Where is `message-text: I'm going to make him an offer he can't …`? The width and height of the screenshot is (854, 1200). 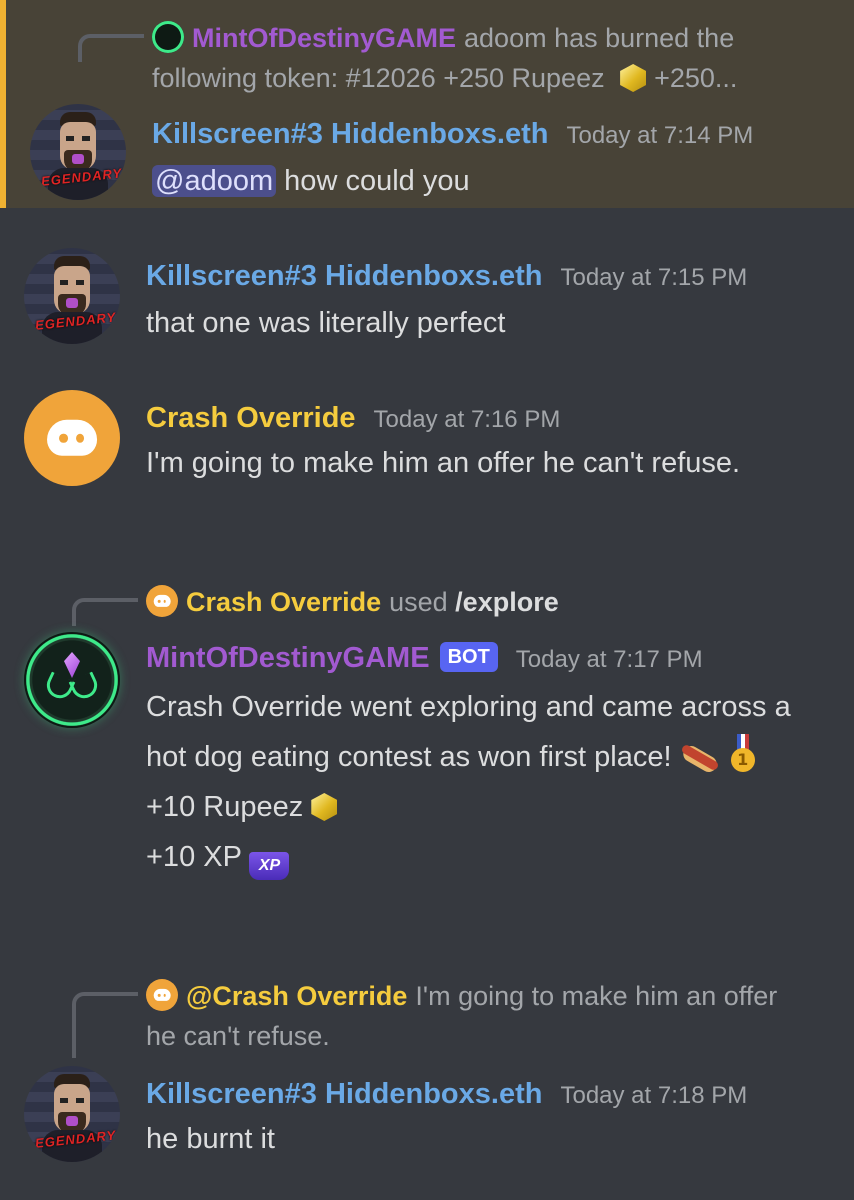
message-text: I'm going to make him an offer he can't … is located at coordinates (443, 463).